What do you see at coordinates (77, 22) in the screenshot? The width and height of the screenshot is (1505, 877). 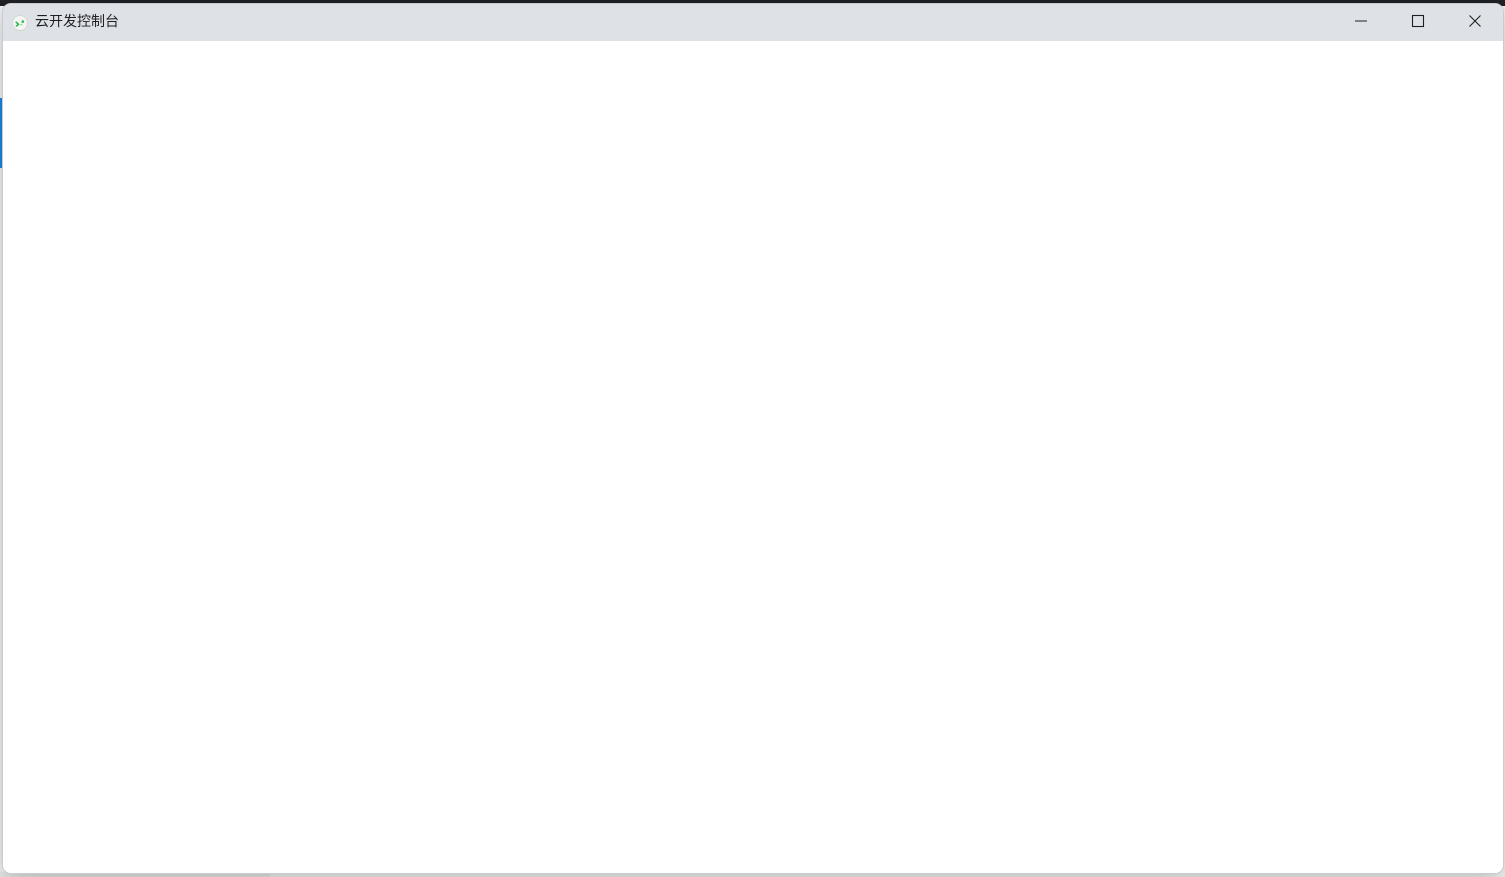 I see `window-title: 云开发控制台` at bounding box center [77, 22].